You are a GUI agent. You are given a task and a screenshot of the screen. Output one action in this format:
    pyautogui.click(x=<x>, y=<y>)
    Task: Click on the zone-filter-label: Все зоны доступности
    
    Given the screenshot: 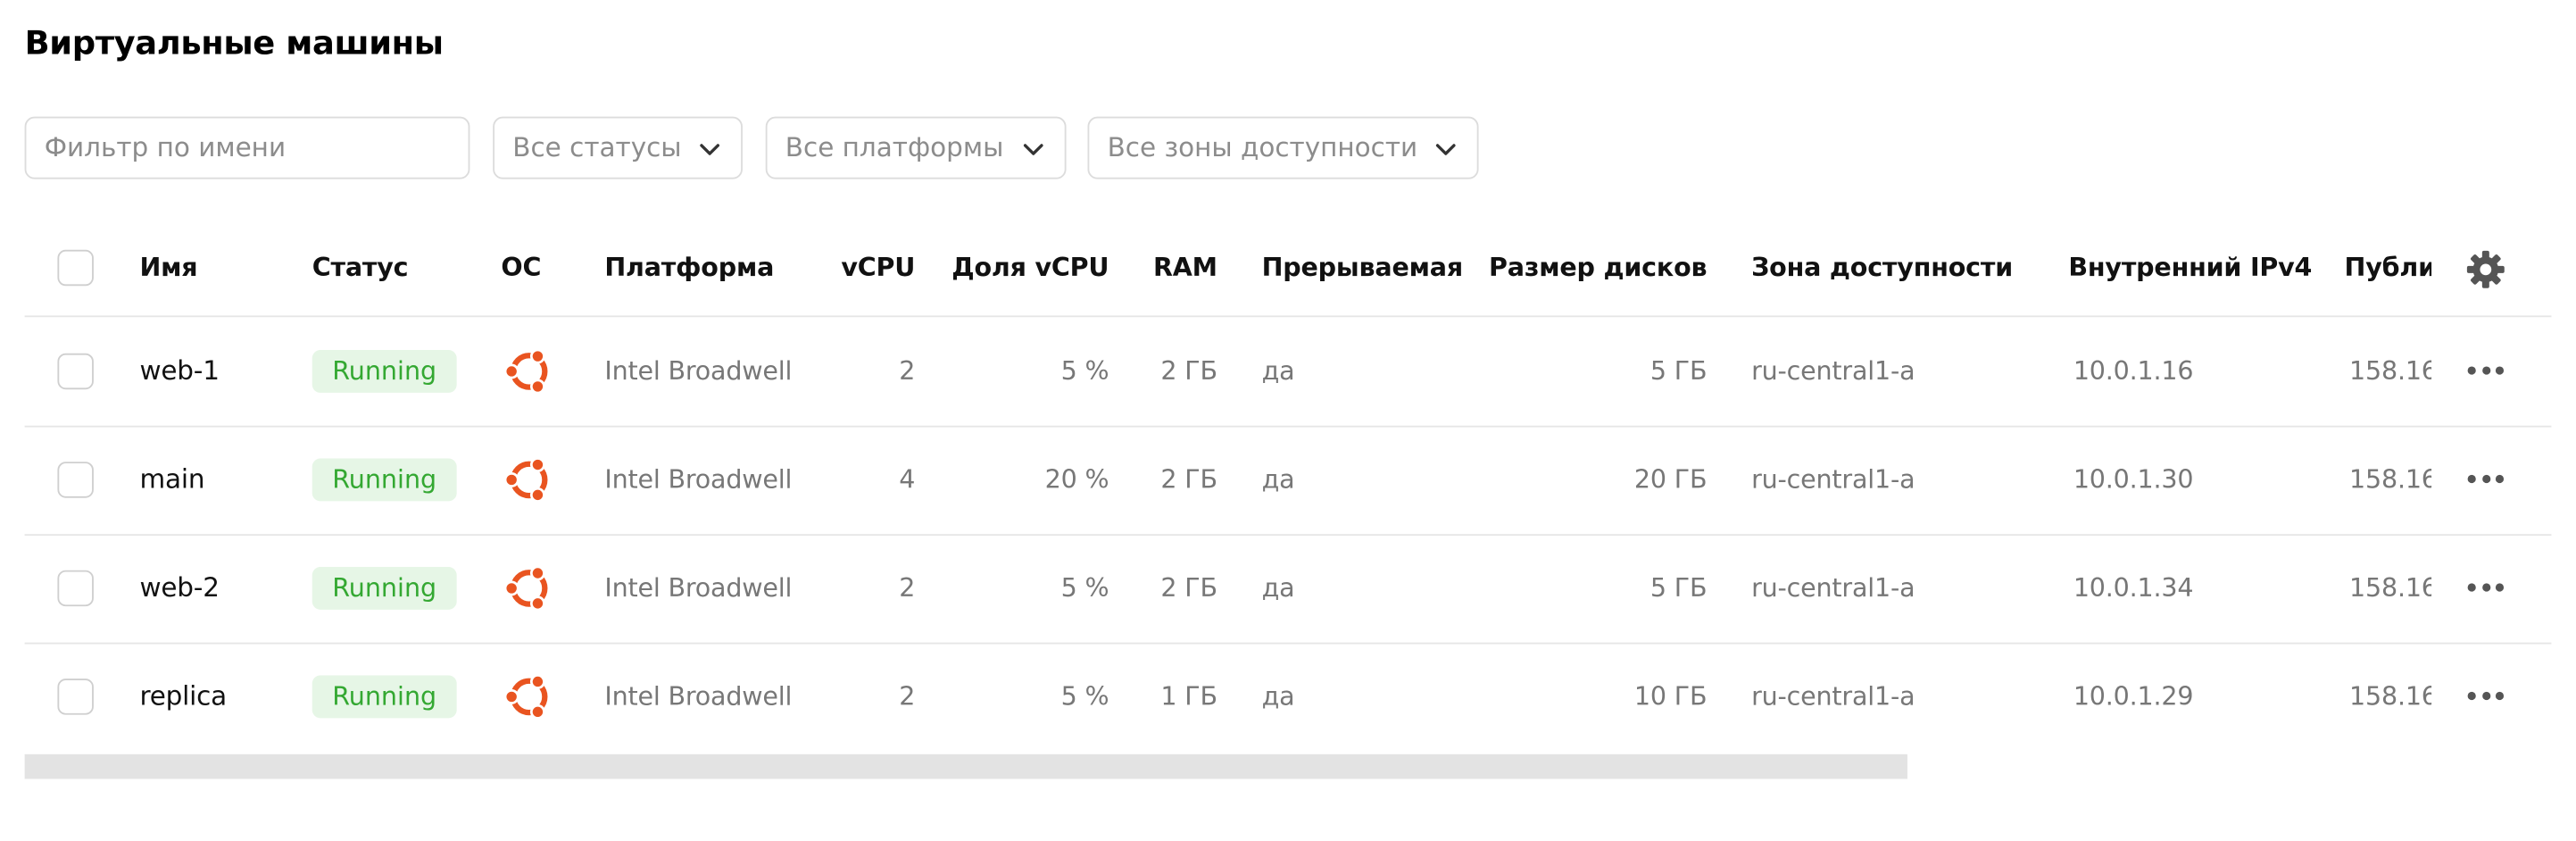 What is the action you would take?
    pyautogui.click(x=1262, y=147)
    